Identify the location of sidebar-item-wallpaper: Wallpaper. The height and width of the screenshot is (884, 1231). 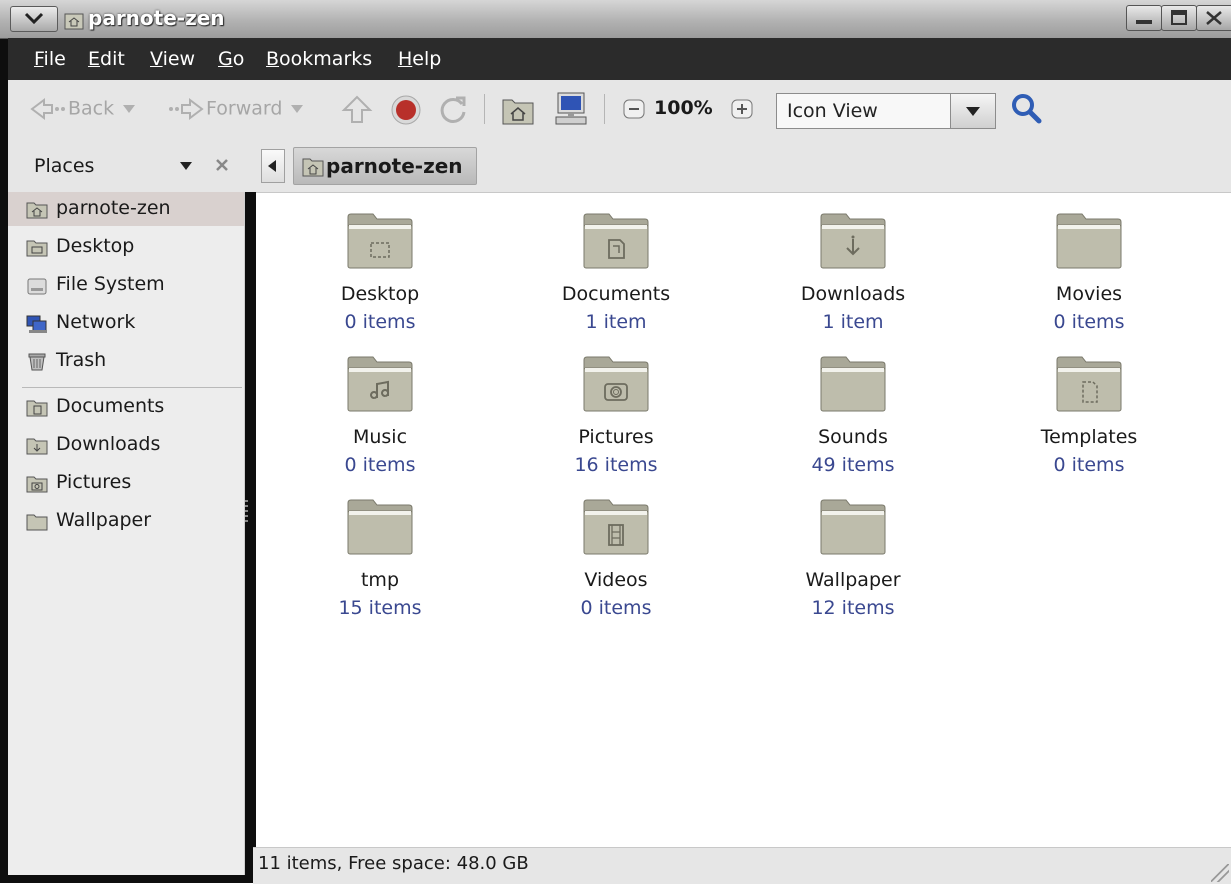
(126, 521).